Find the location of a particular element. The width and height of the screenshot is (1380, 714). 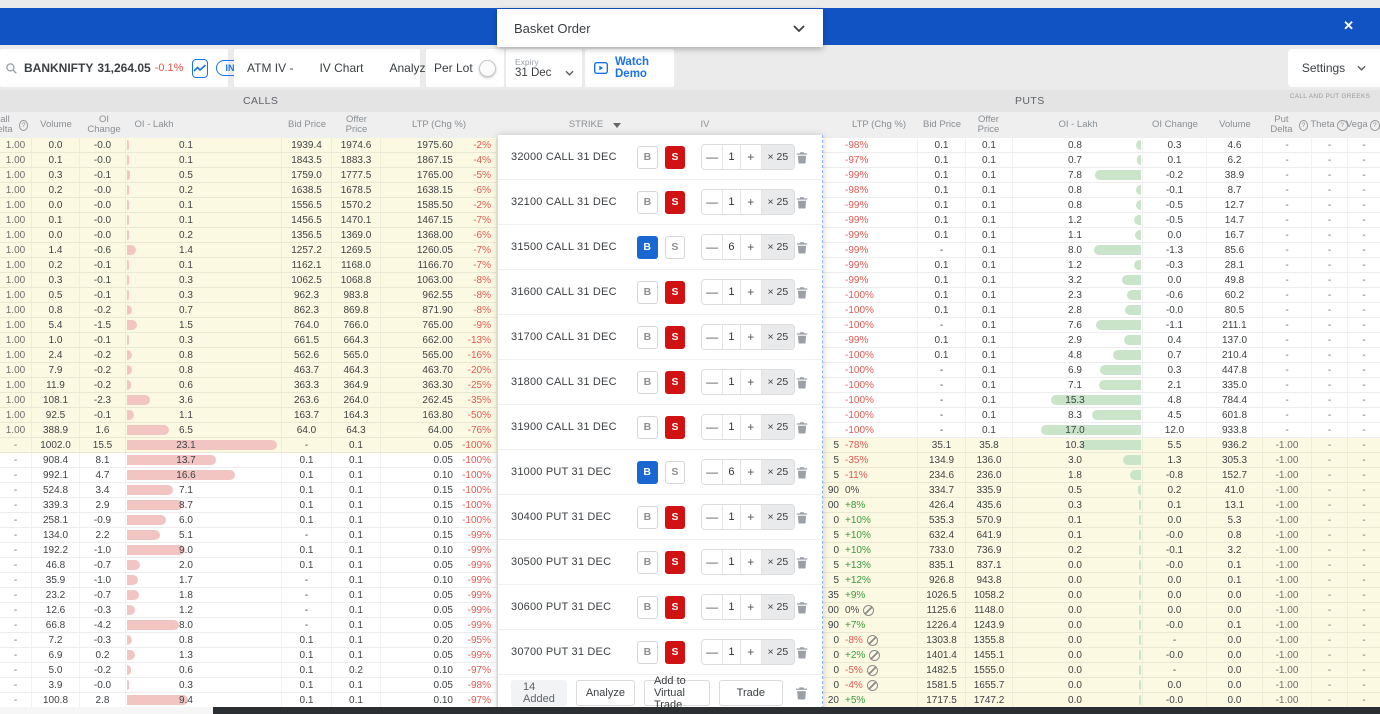

atm-iv-button: ATM IV - is located at coordinates (270, 68).